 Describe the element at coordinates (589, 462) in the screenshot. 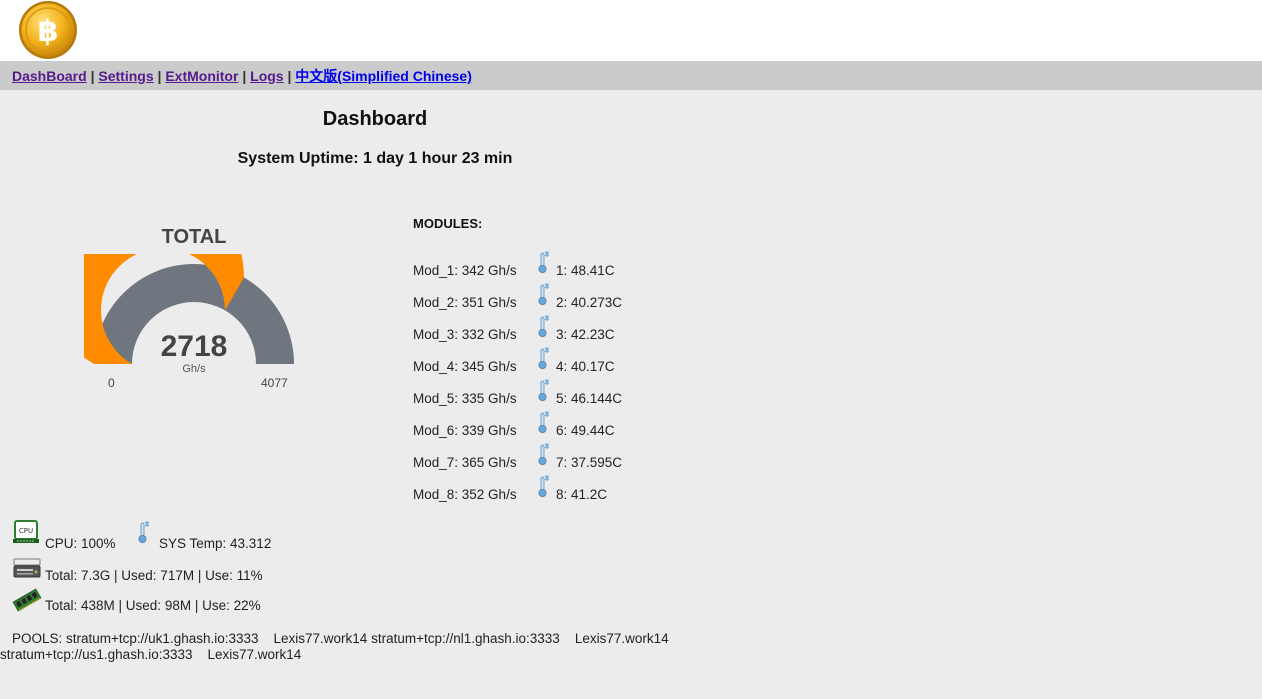

I see `module-temperature: 7: 37.595C` at that location.